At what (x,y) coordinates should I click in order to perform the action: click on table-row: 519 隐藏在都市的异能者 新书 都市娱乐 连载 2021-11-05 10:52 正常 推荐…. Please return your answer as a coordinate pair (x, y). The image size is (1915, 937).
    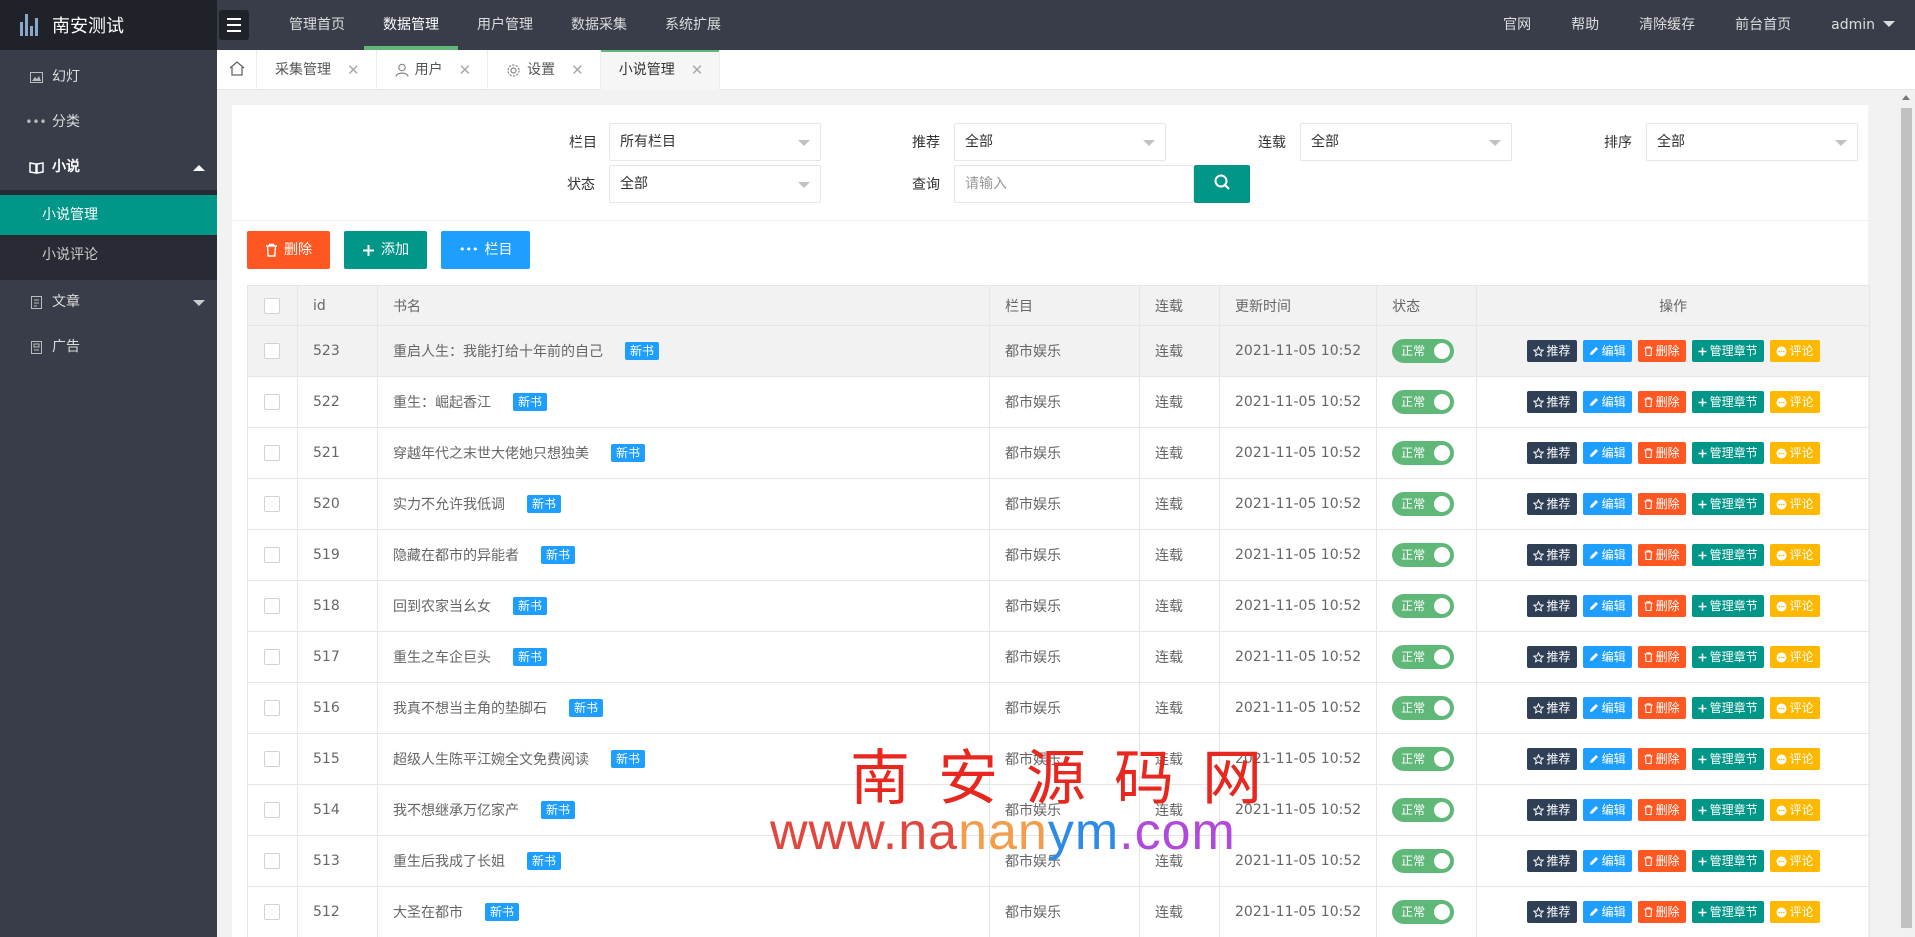
    Looking at the image, I should click on (1058, 555).